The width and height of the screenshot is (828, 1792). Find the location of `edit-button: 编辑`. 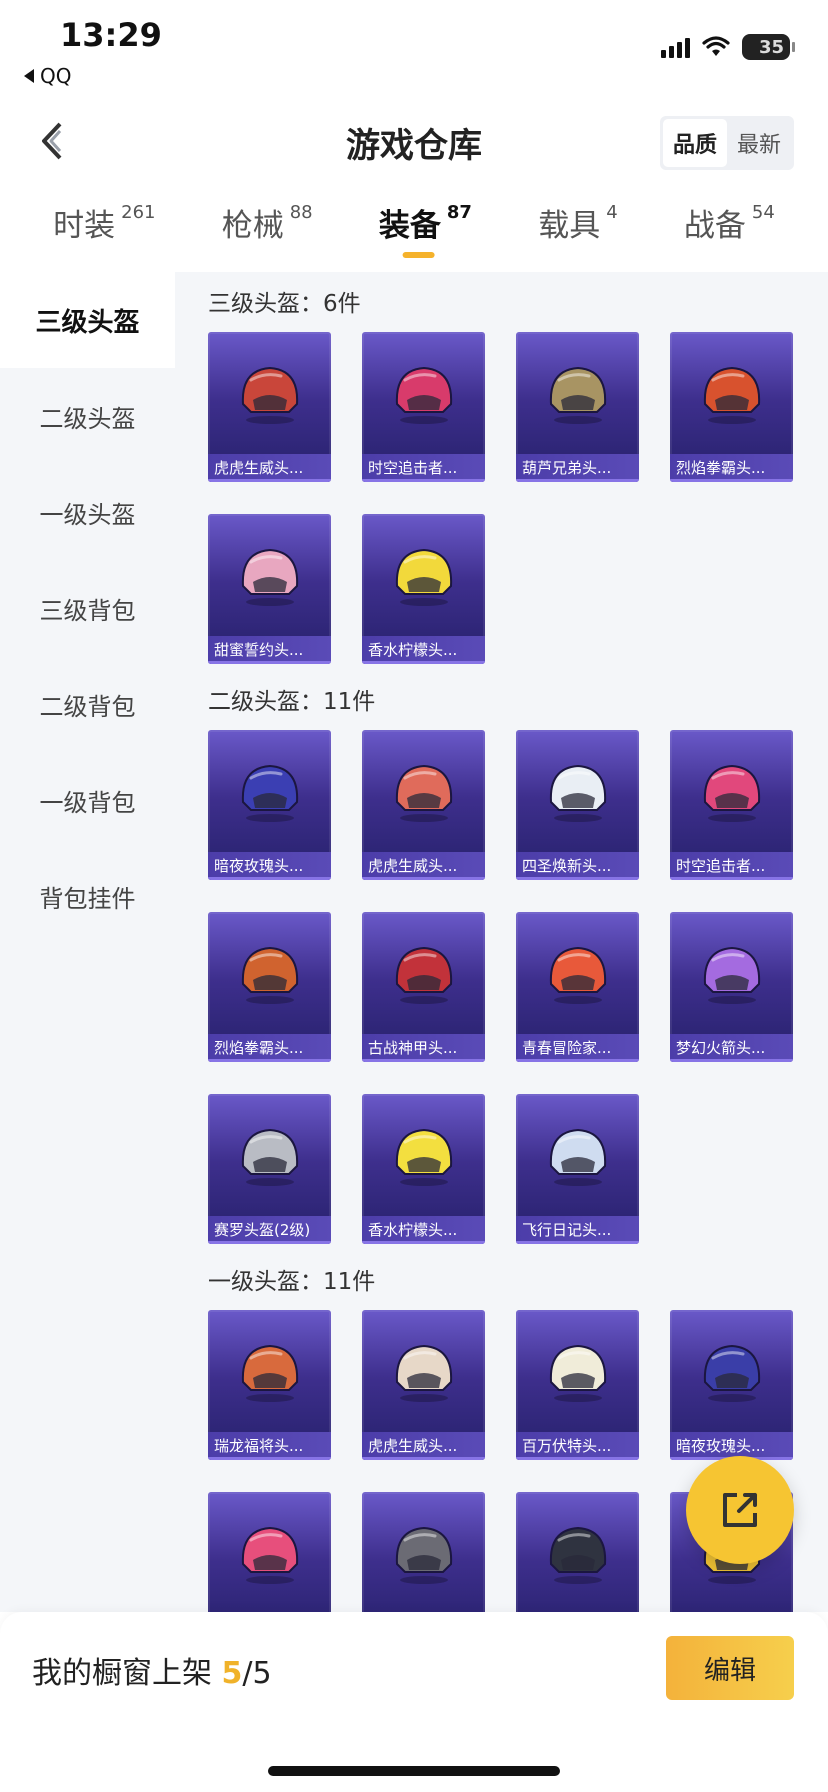

edit-button: 编辑 is located at coordinates (730, 1668).